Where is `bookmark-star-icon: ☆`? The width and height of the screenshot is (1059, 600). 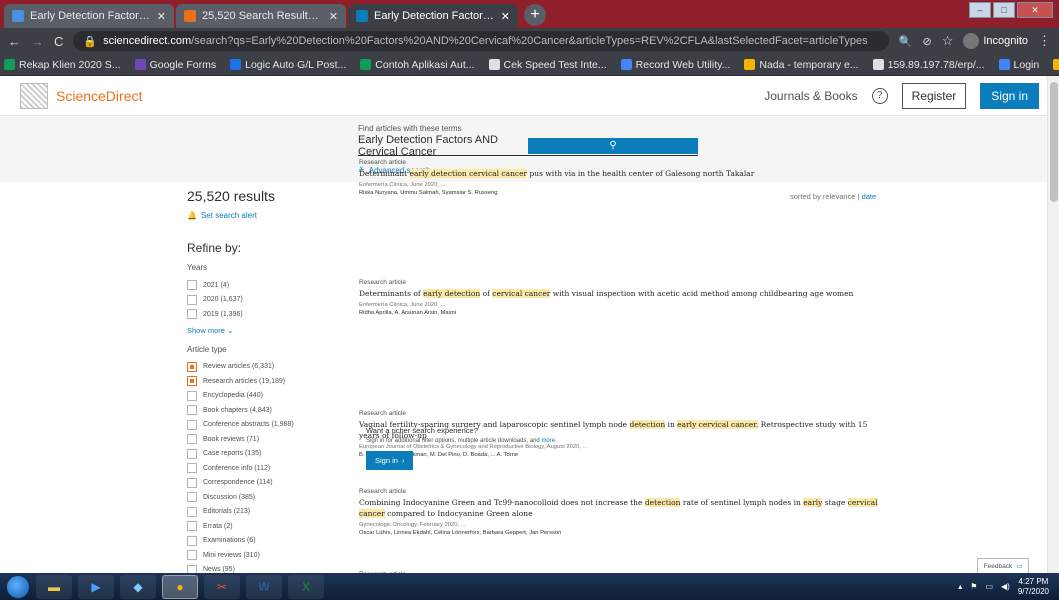
bookmark-star-icon: ☆ is located at coordinates (948, 41).